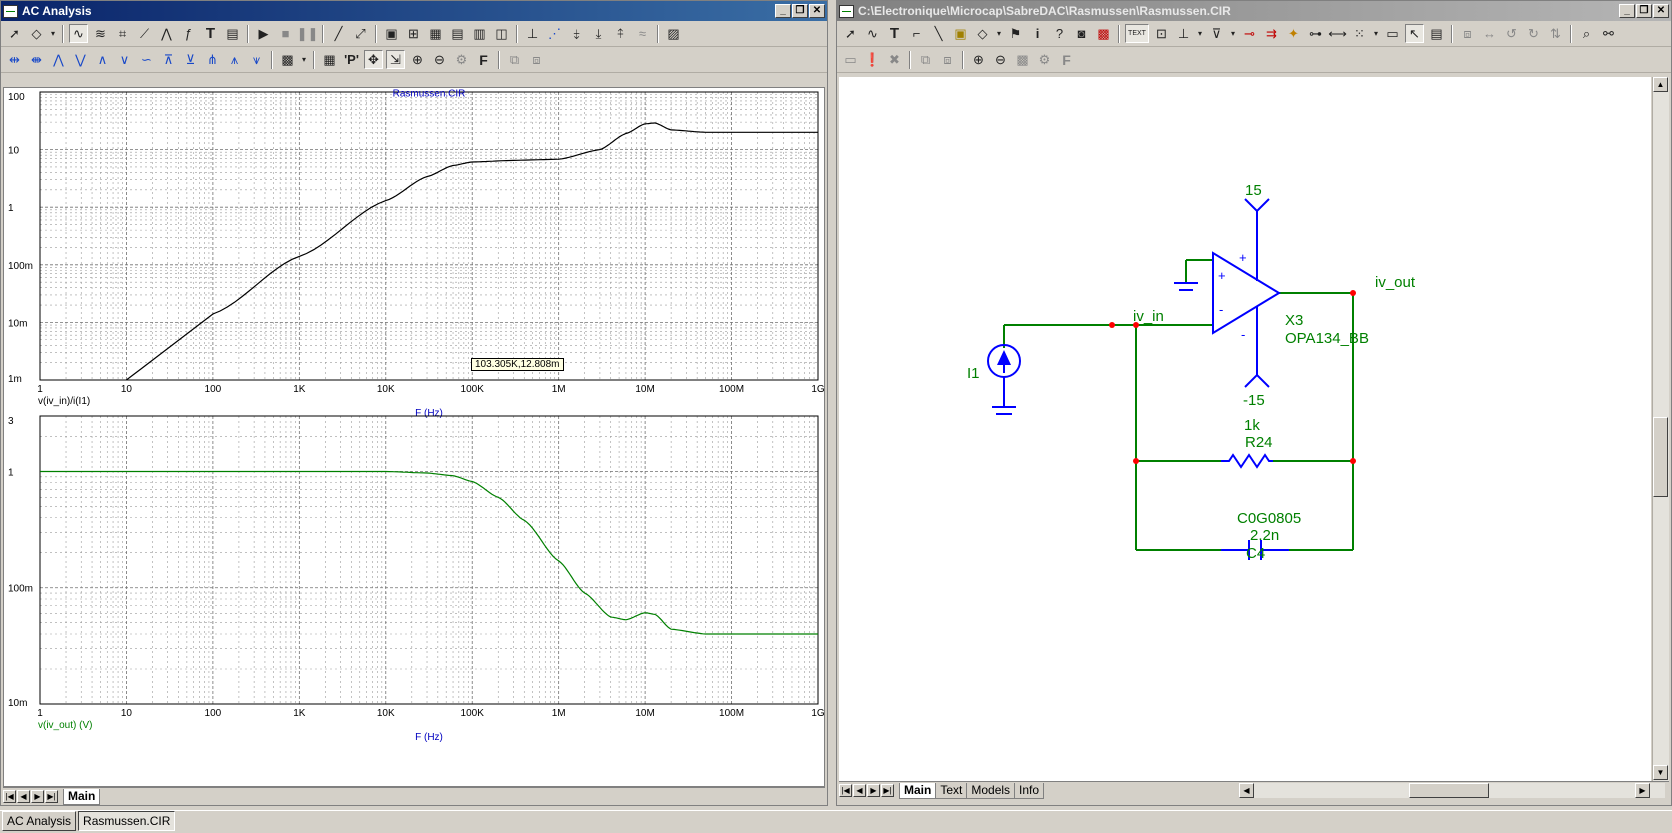  Describe the element at coordinates (329, 59) in the screenshot. I see `table-icon: ▦` at that location.